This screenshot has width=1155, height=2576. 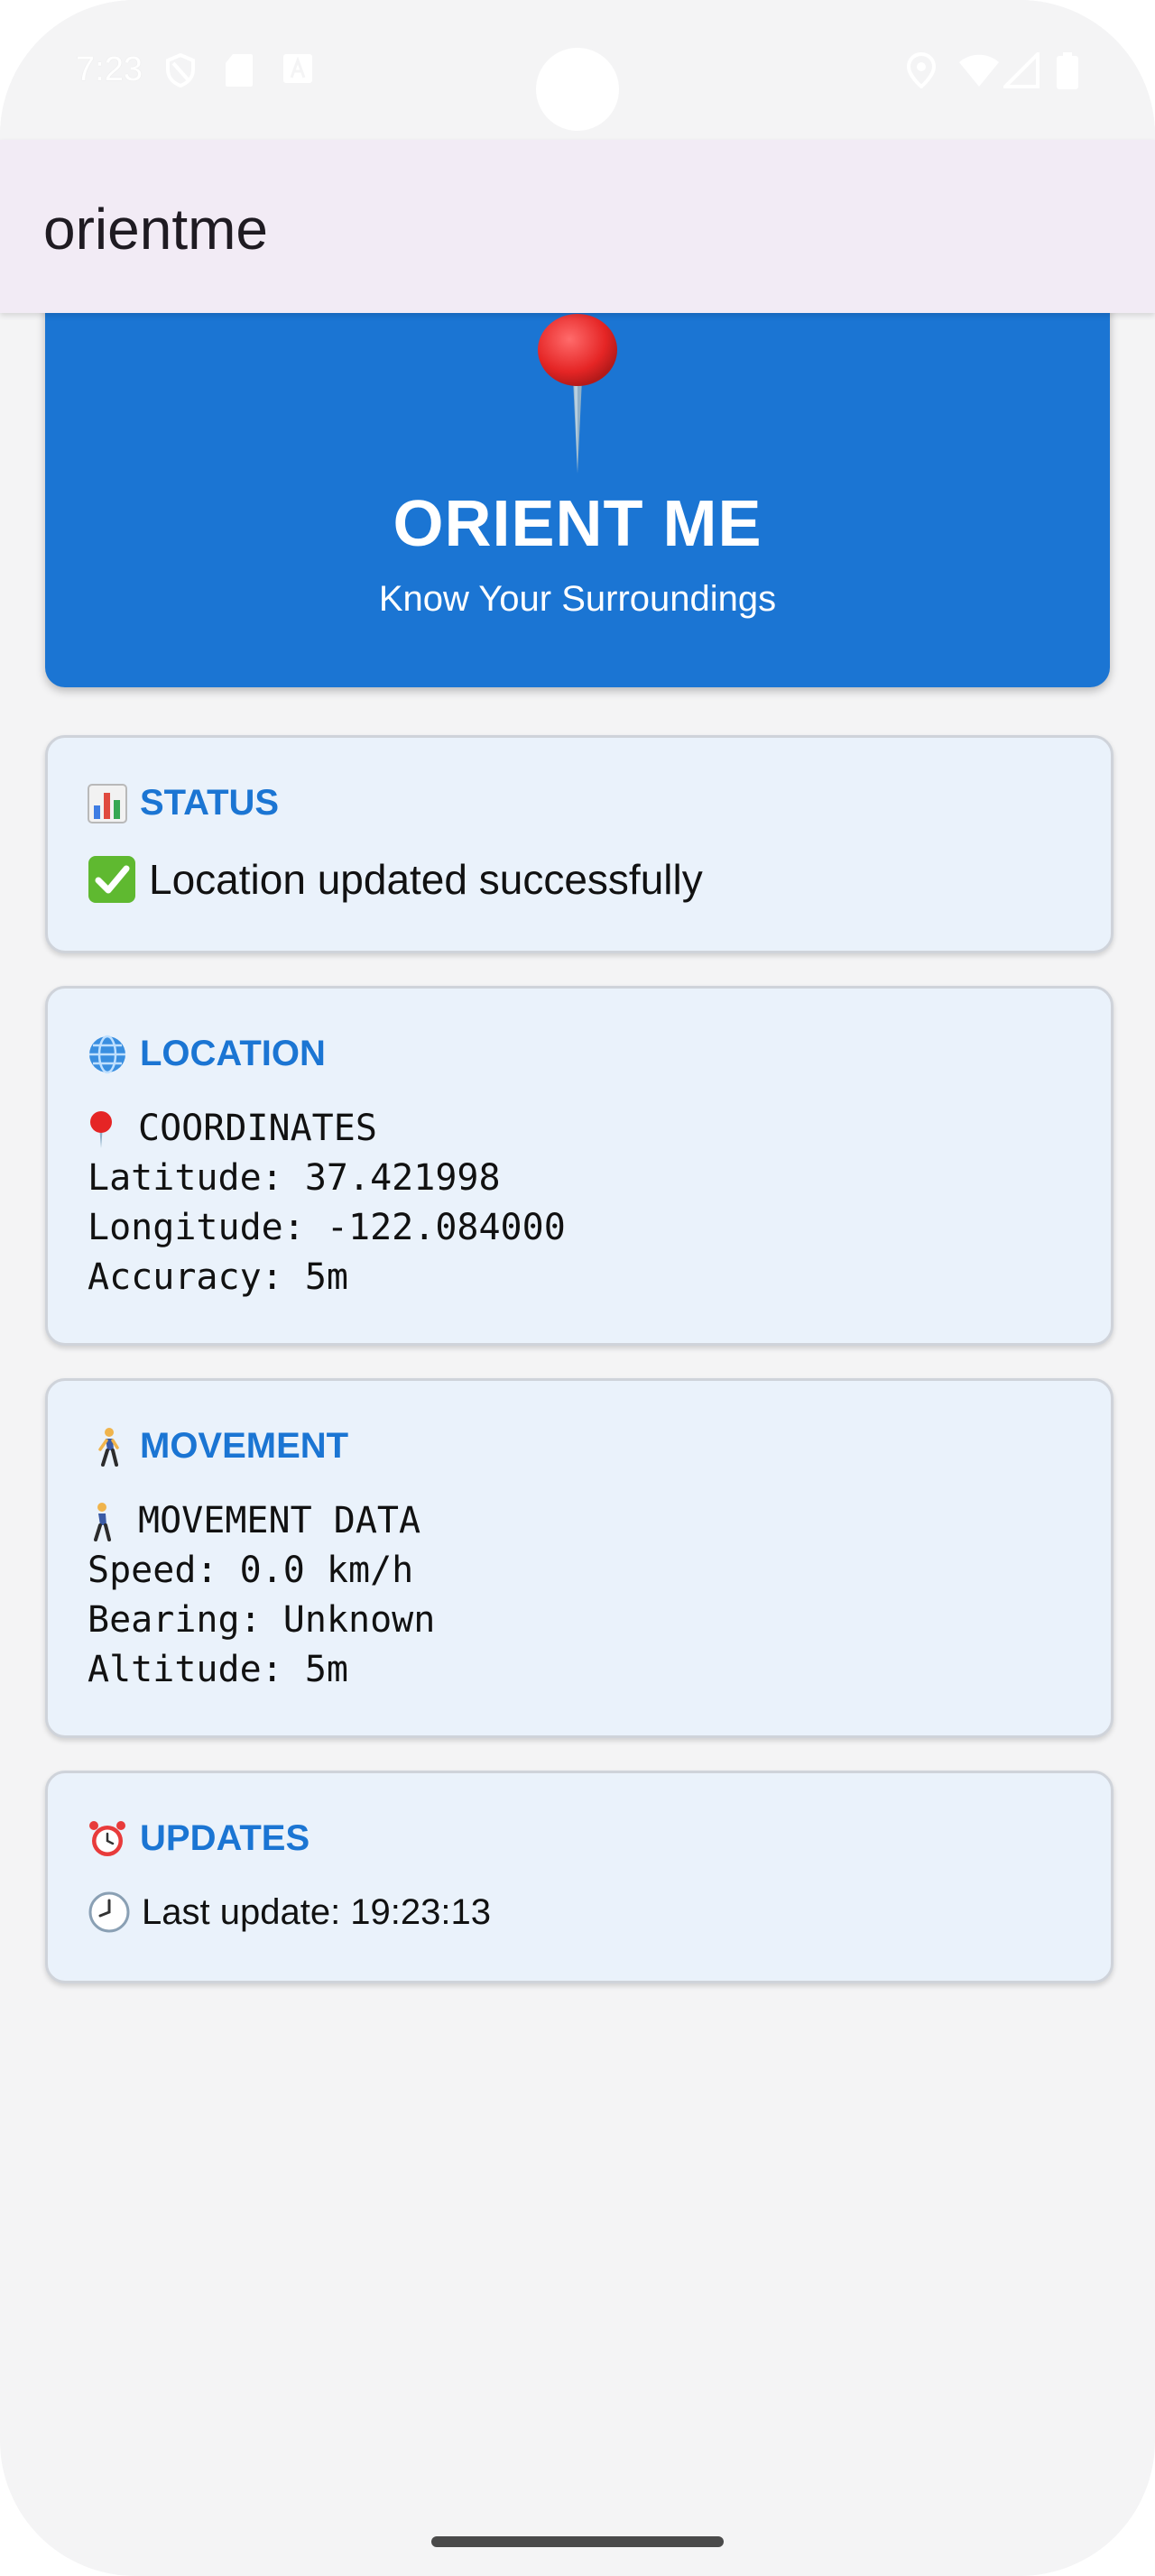 I want to click on movement-heading: MOVEMENT DATA, so click(x=279, y=1520).